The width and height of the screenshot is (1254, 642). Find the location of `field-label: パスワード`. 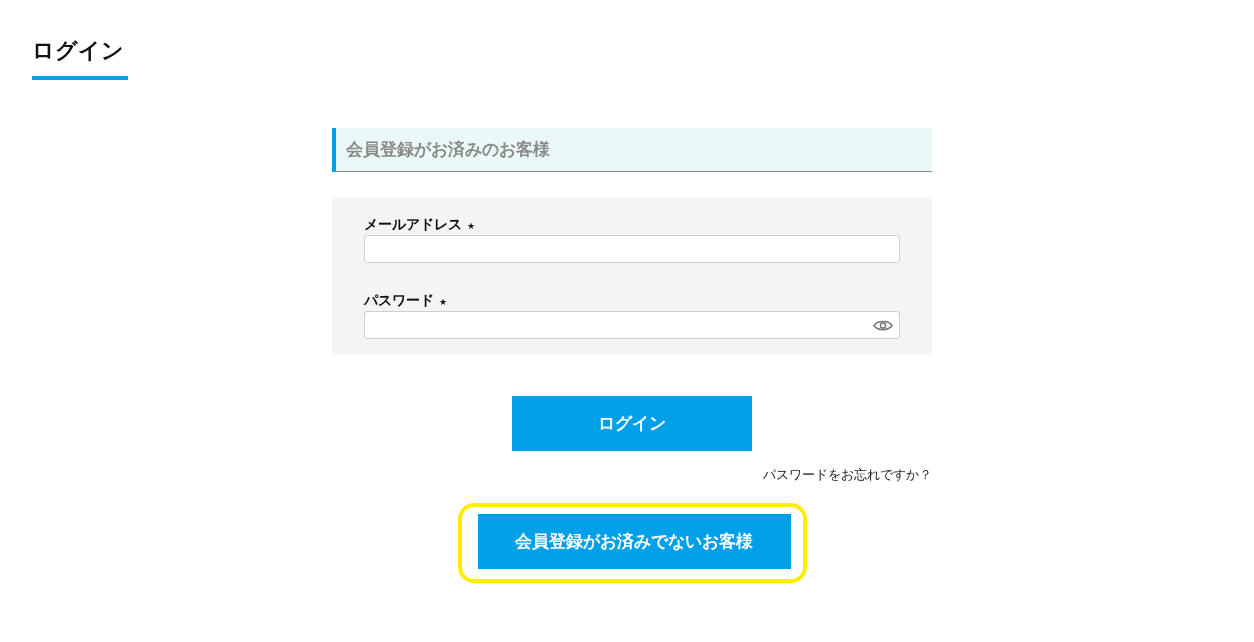

field-label: パスワード is located at coordinates (399, 300).